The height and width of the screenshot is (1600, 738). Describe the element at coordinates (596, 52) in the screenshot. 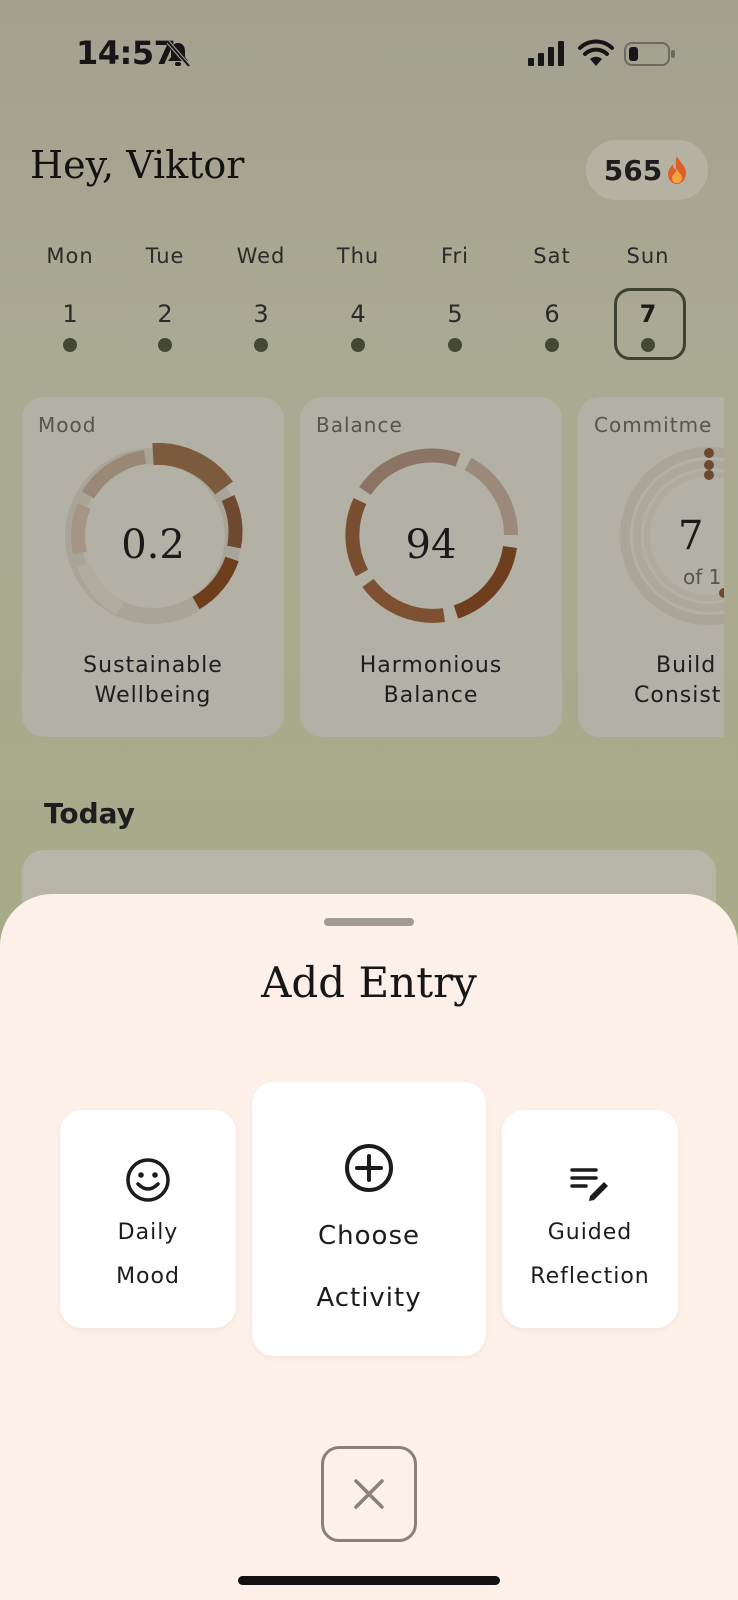

I see `wifi-icon` at that location.